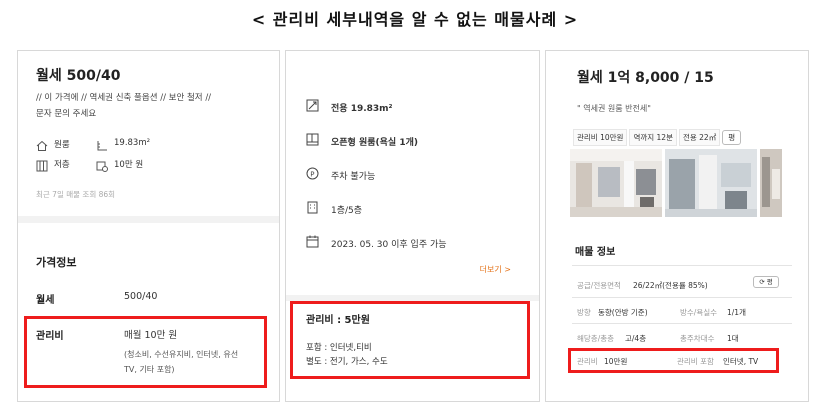 This screenshot has width=830, height=415. What do you see at coordinates (595, 252) in the screenshot?
I see `property-info-heading: 매물 정보` at bounding box center [595, 252].